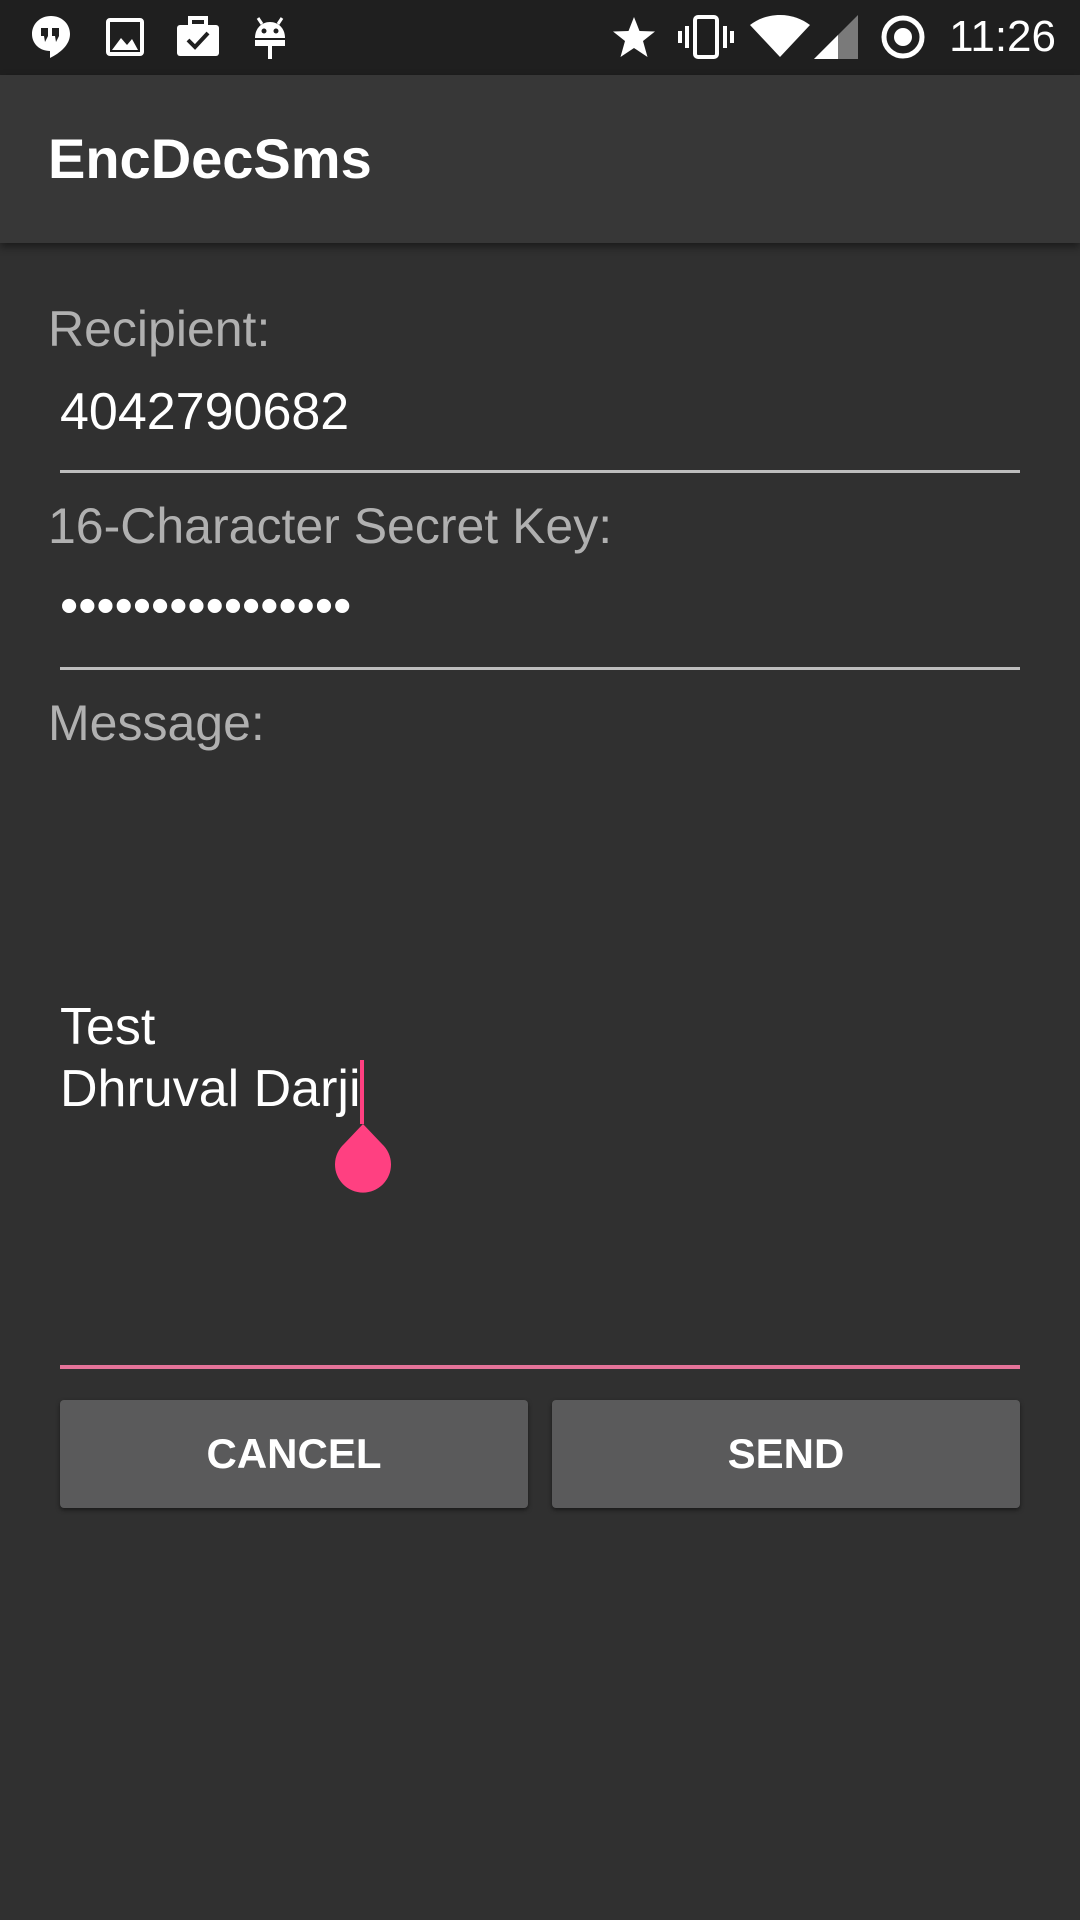 This screenshot has height=1920, width=1080. I want to click on cancel-button: CANCEL, so click(294, 1454).